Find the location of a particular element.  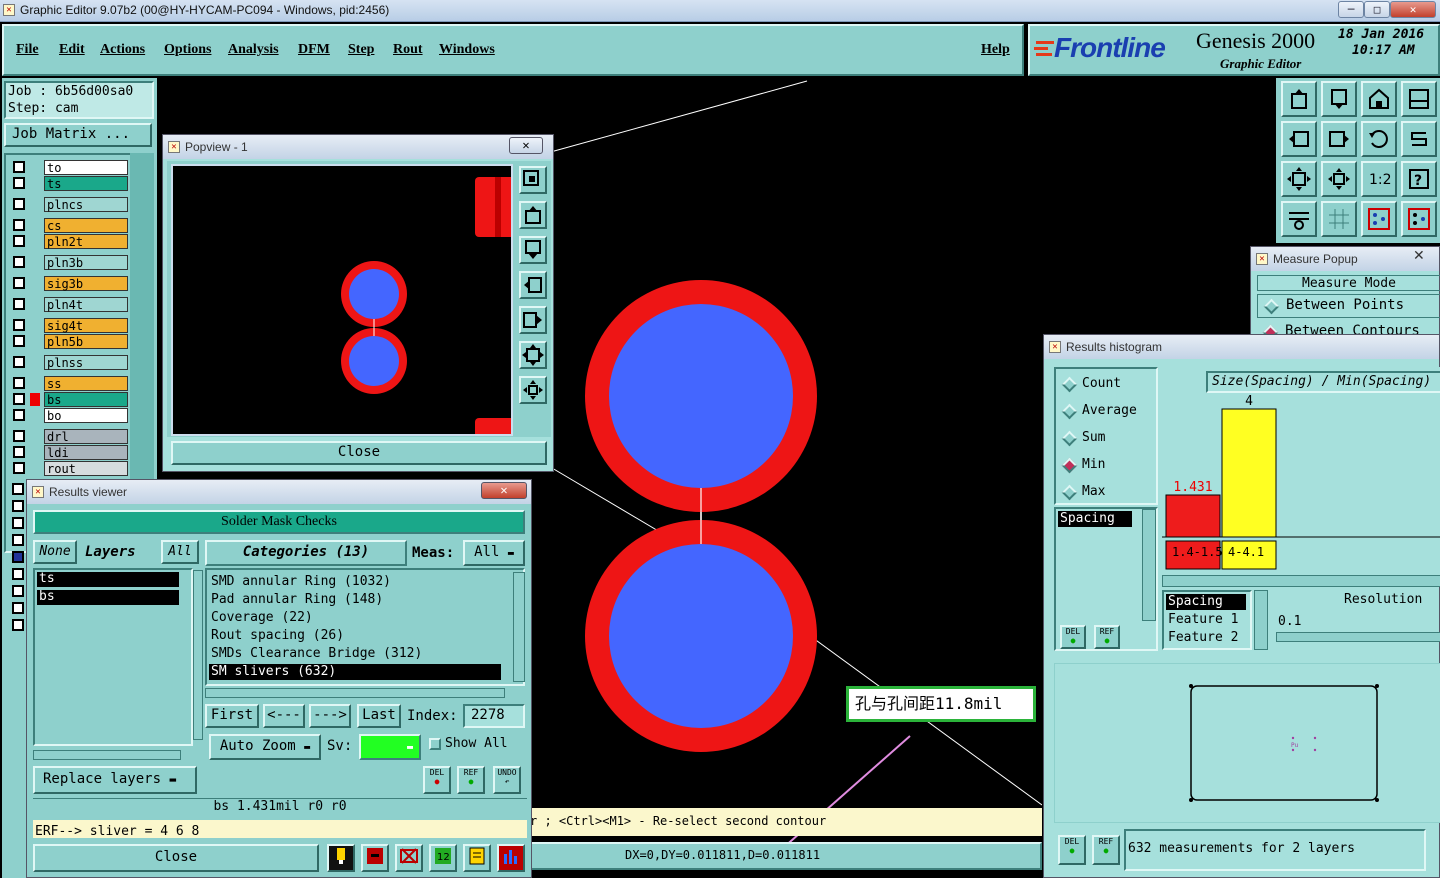

layer-row-cs: cs is located at coordinates (70, 225).